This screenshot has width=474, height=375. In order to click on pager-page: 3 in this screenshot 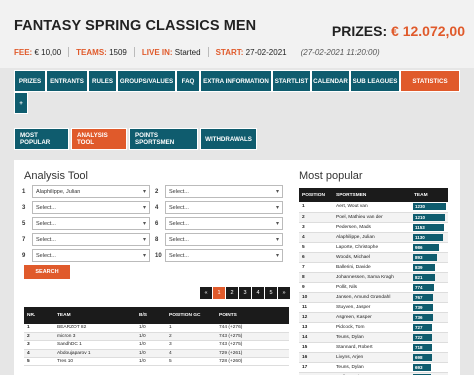, I will do `click(245, 293)`.